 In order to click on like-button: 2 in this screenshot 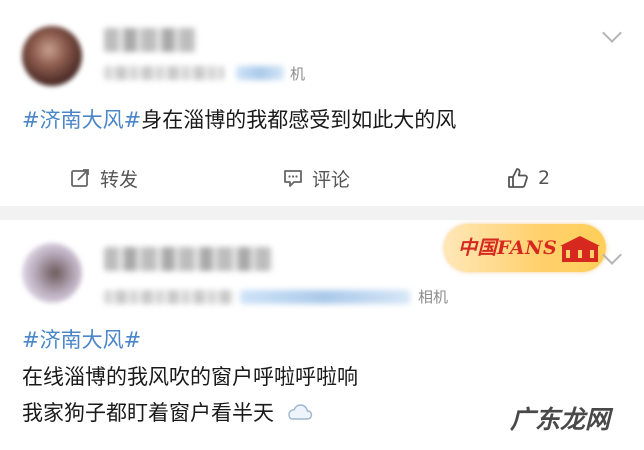, I will do `click(528, 178)`.